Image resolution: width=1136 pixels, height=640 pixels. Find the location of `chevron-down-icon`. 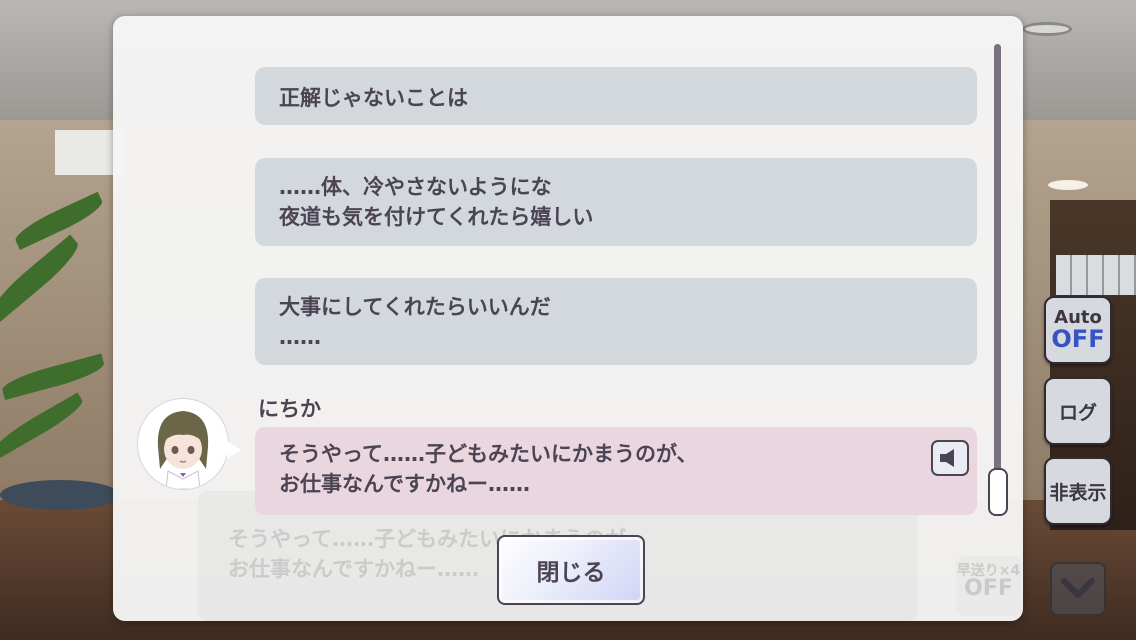

chevron-down-icon is located at coordinates (1078, 588).